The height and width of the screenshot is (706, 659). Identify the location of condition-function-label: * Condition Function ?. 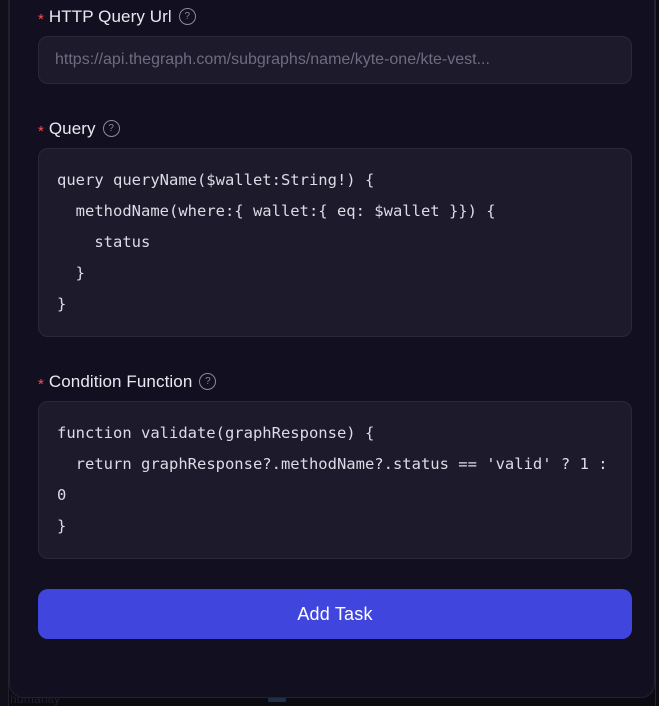
(335, 382).